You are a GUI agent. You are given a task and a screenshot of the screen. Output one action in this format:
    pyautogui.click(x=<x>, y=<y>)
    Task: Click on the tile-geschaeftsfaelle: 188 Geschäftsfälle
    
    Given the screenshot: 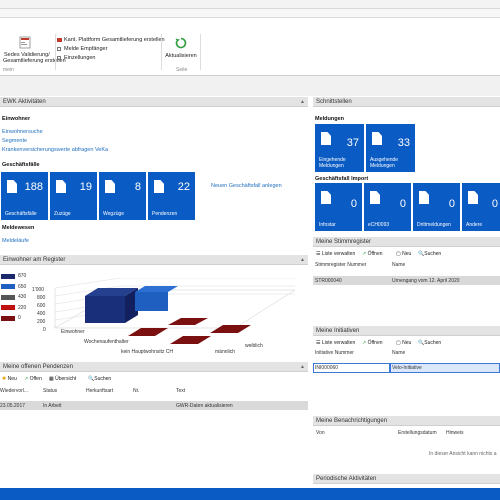 What is the action you would take?
    pyautogui.click(x=24, y=196)
    